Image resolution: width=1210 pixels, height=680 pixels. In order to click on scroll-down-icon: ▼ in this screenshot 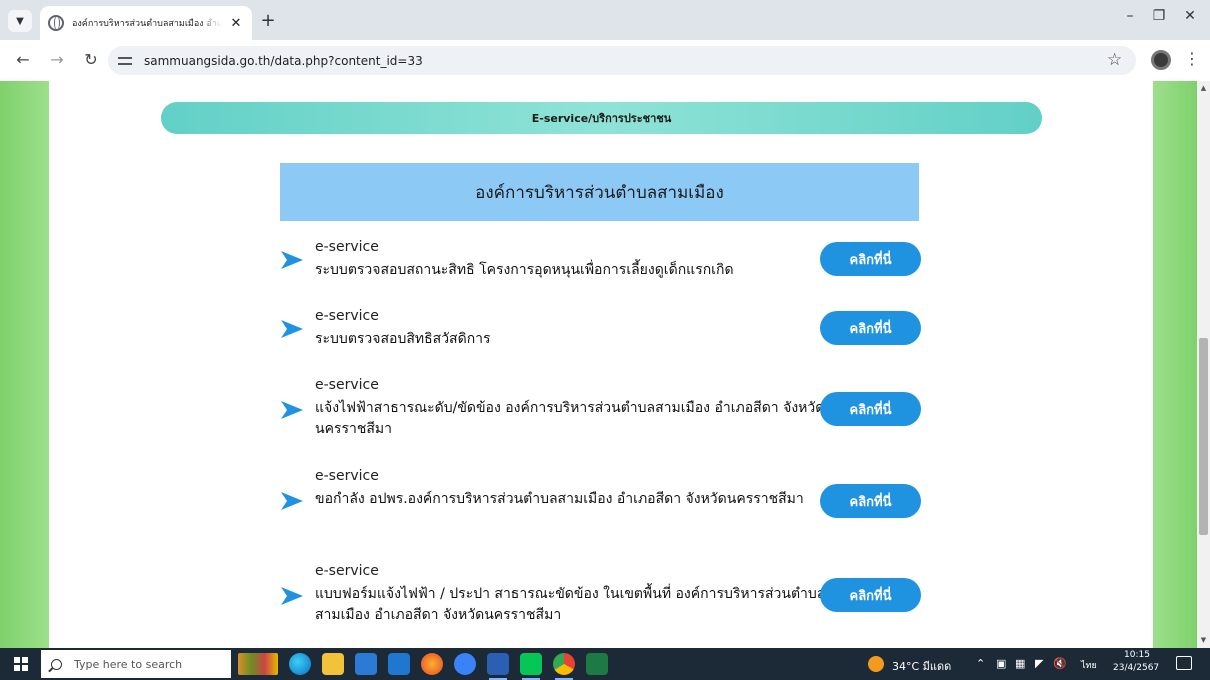, I will do `click(1203, 640)`.